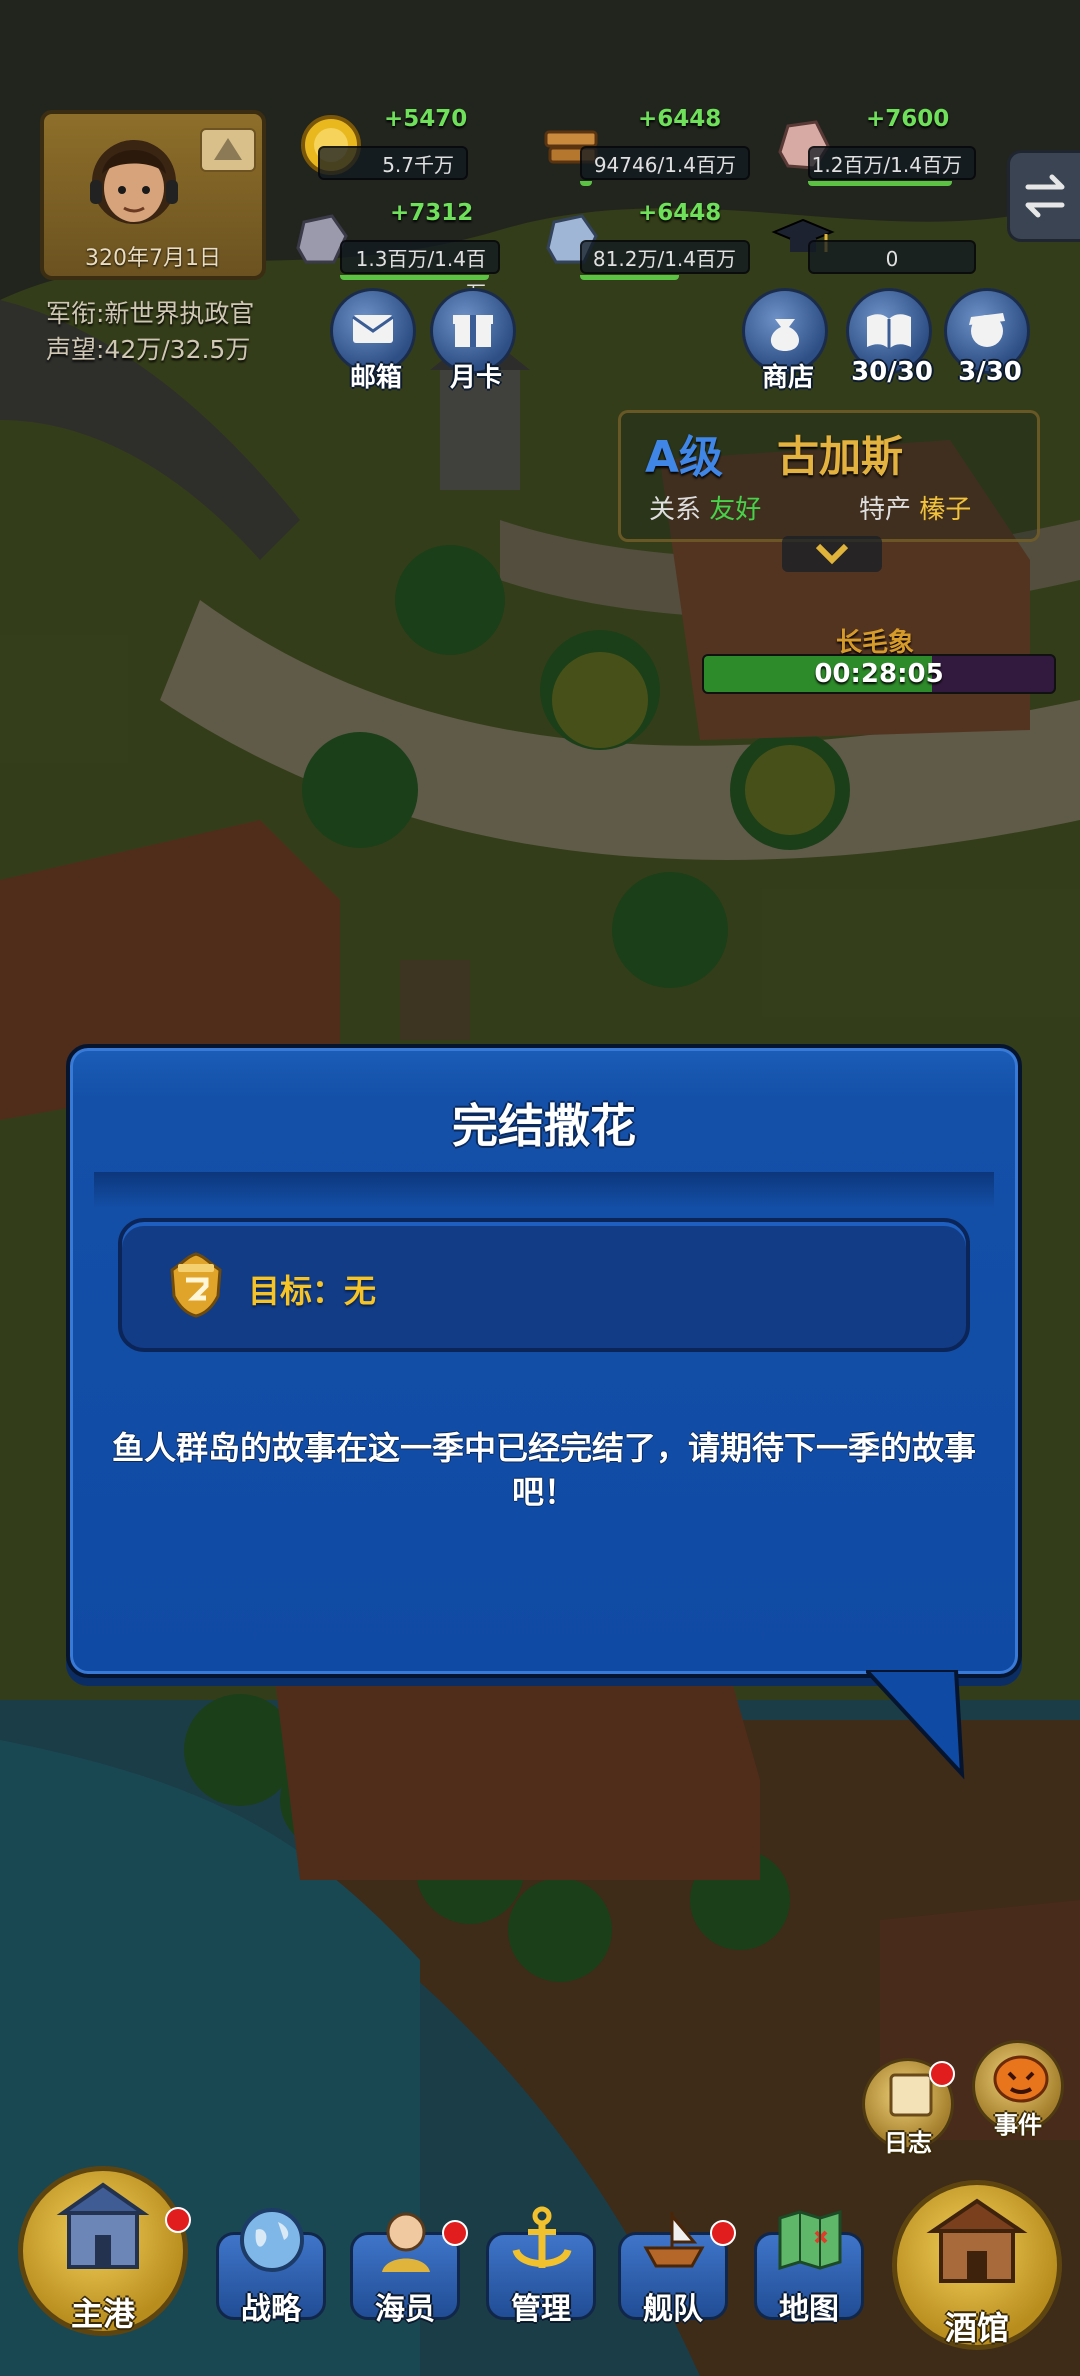 Image resolution: width=1080 pixels, height=2376 pixels. What do you see at coordinates (647, 146) in the screenshot?
I see `resource-wood: +6448 94746/1.4百万` at bounding box center [647, 146].